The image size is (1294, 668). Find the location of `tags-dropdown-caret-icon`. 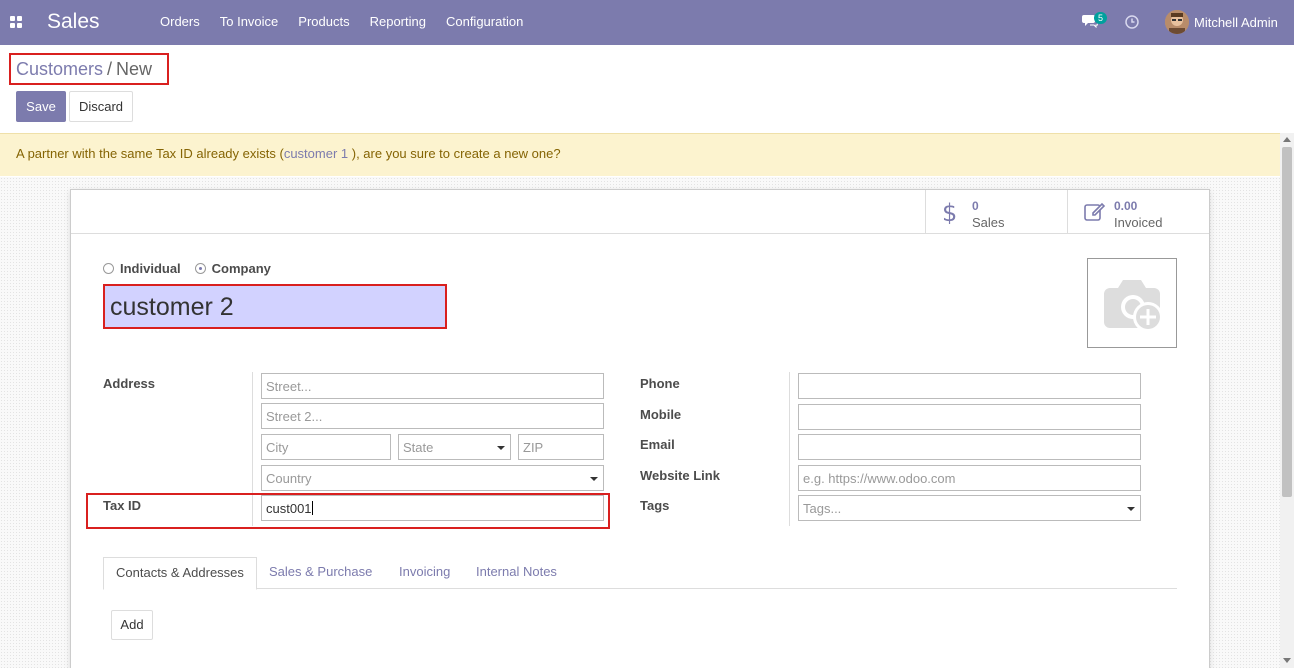

tags-dropdown-caret-icon is located at coordinates (1131, 509).